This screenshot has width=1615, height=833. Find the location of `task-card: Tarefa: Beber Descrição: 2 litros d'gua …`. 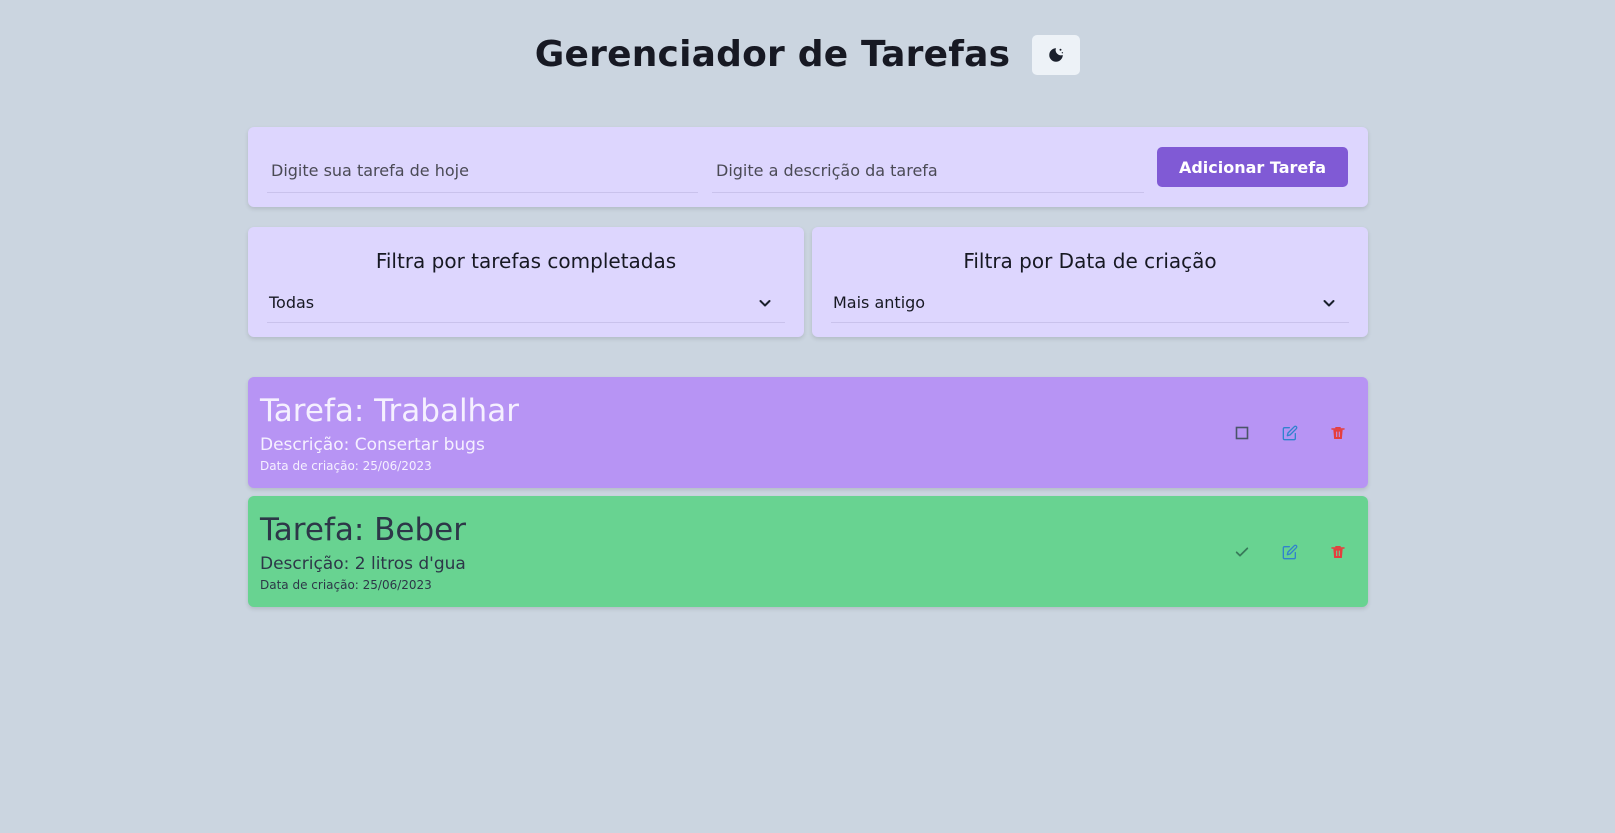

task-card: Tarefa: Beber Descrição: 2 litros d'gua … is located at coordinates (808, 551).